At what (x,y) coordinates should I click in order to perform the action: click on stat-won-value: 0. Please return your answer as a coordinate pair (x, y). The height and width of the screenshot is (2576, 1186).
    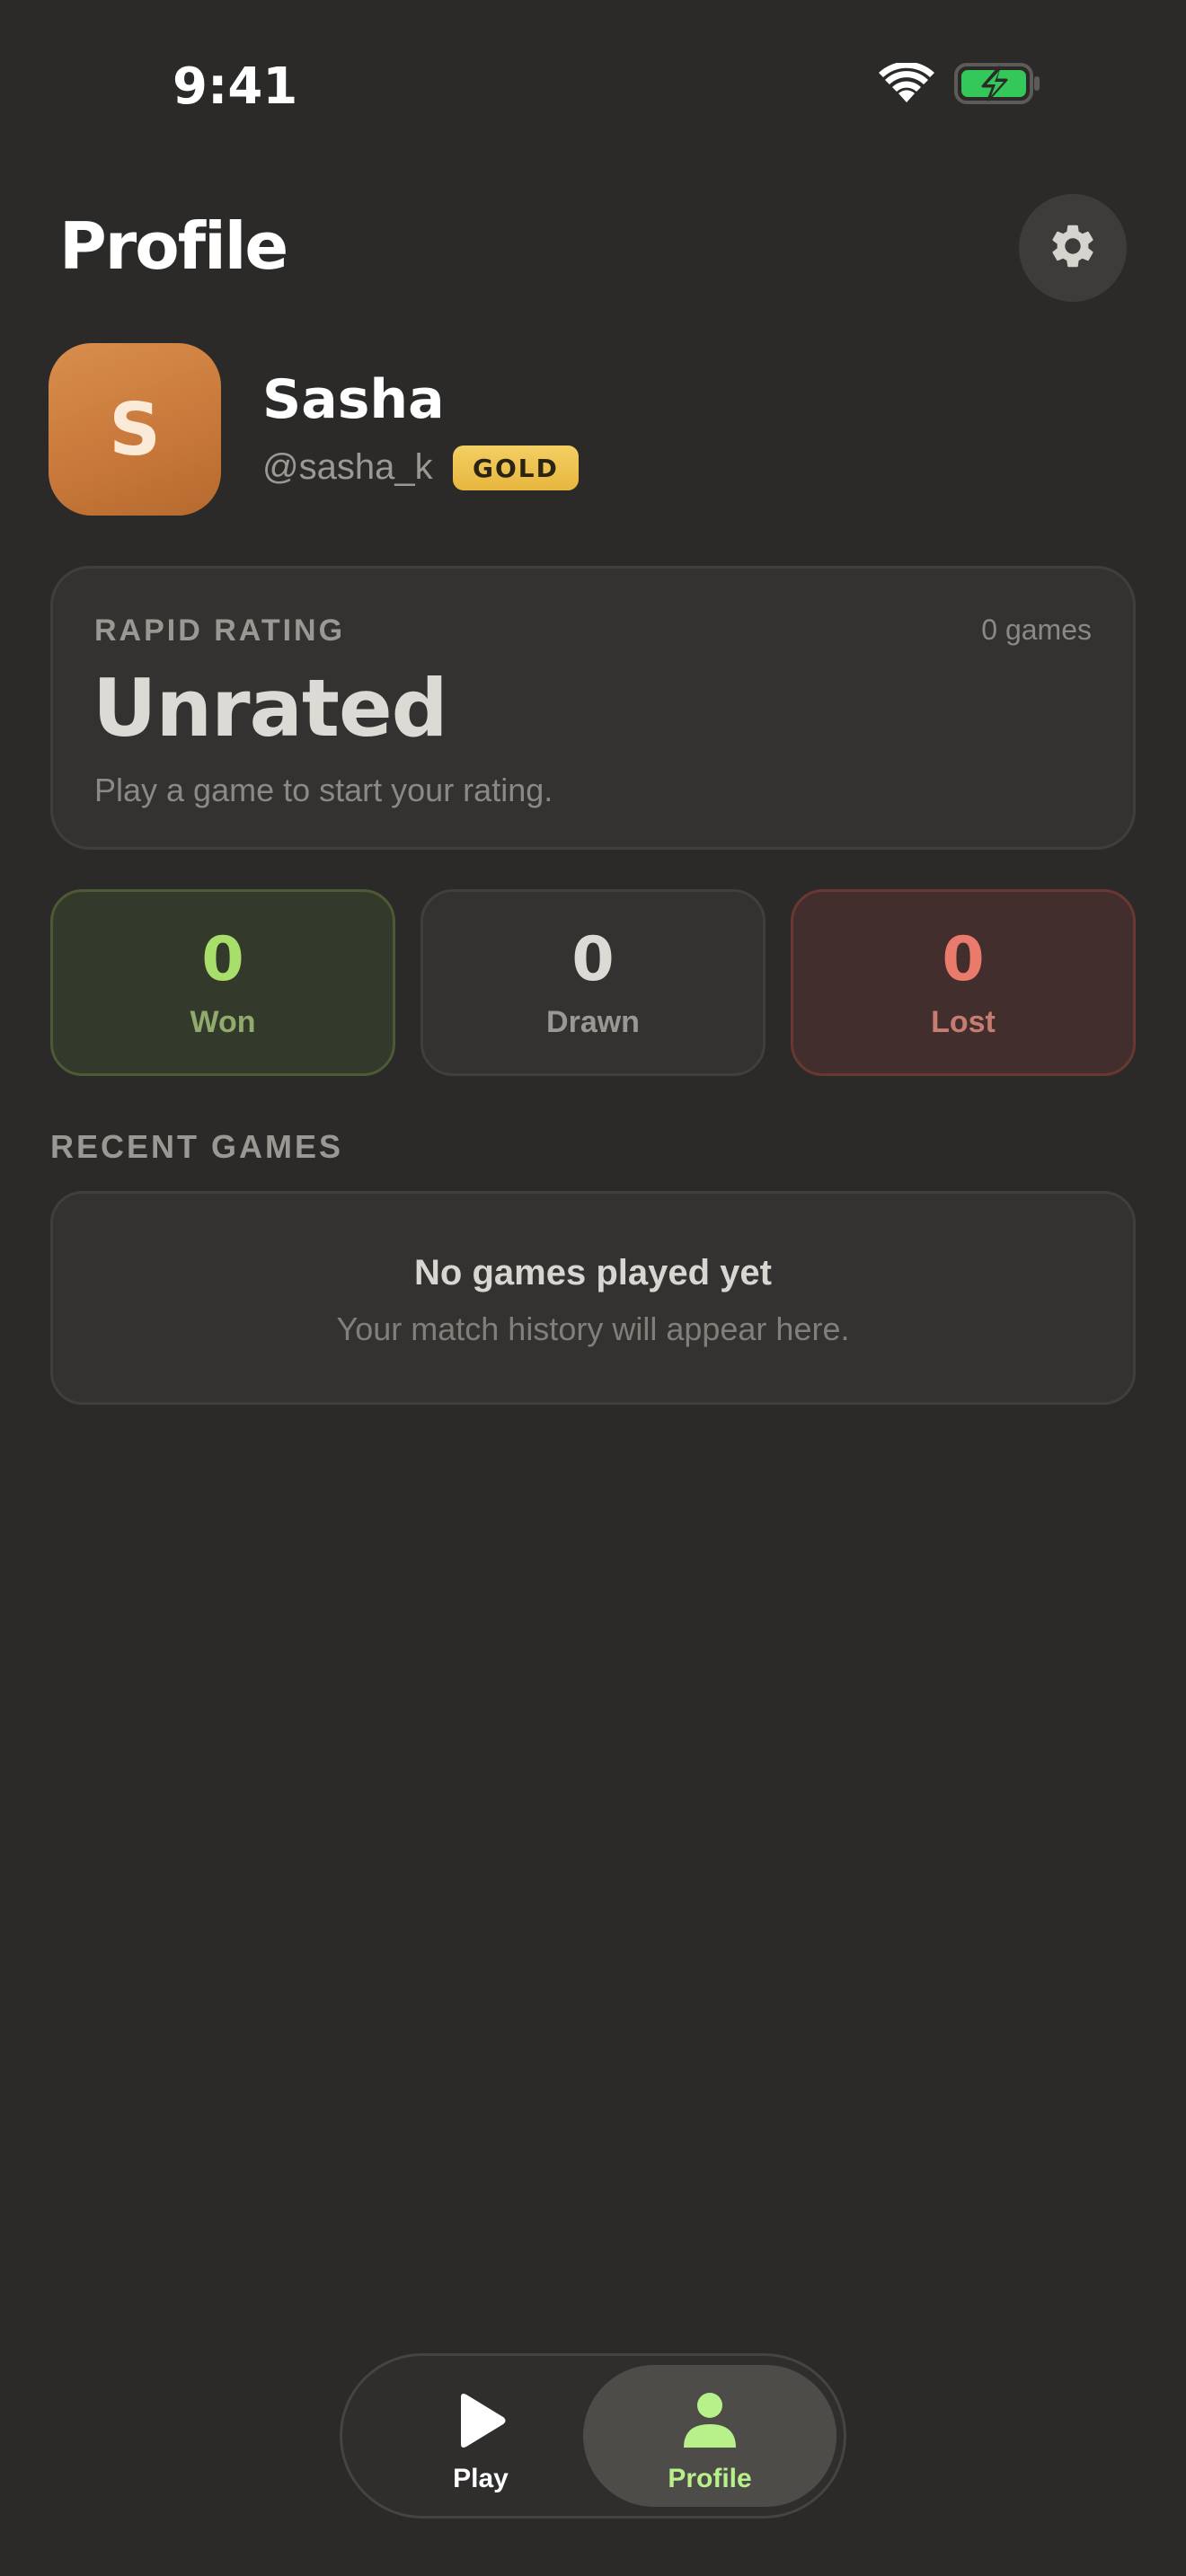
    Looking at the image, I should click on (222, 960).